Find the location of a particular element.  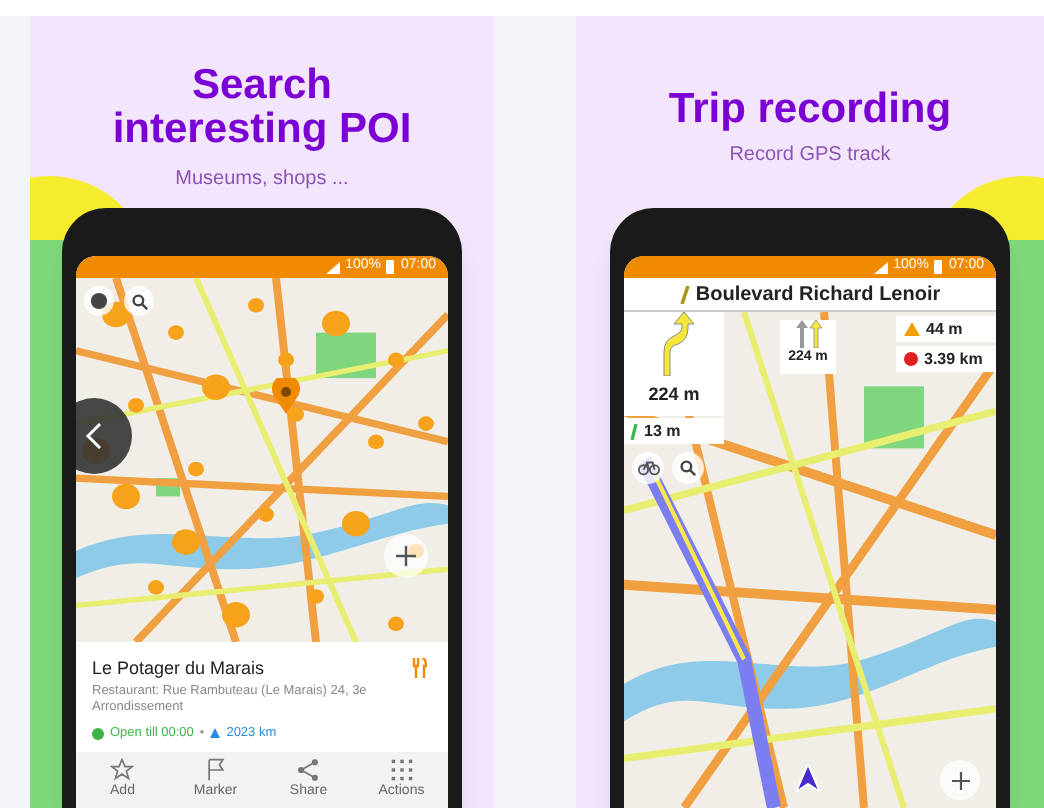

star-icon is located at coordinates (122, 769).